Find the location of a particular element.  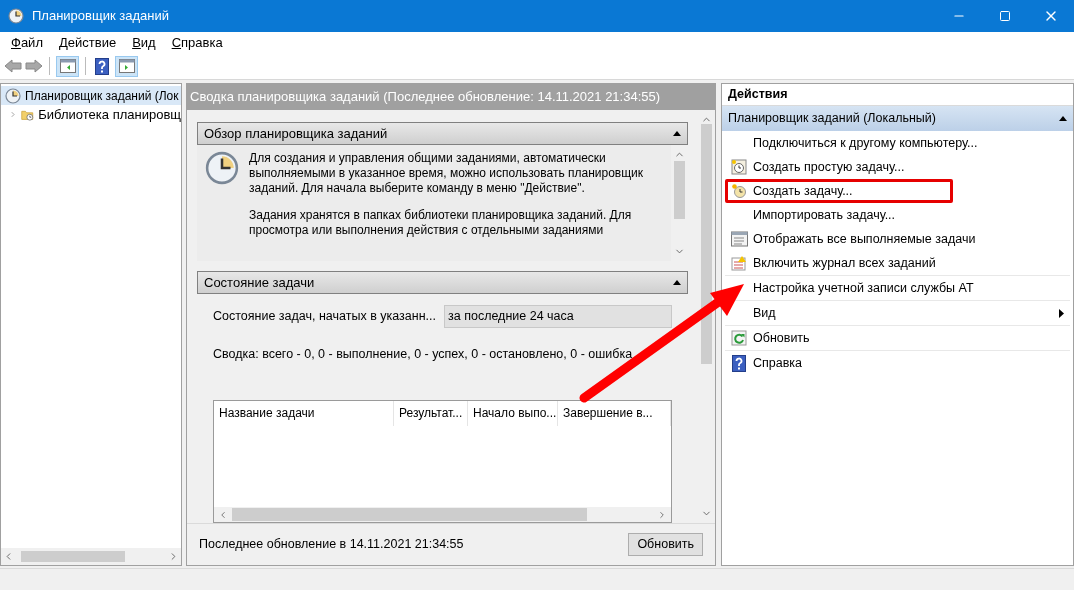

action-item: Отображать все выполняемые задачи is located at coordinates (864, 239).